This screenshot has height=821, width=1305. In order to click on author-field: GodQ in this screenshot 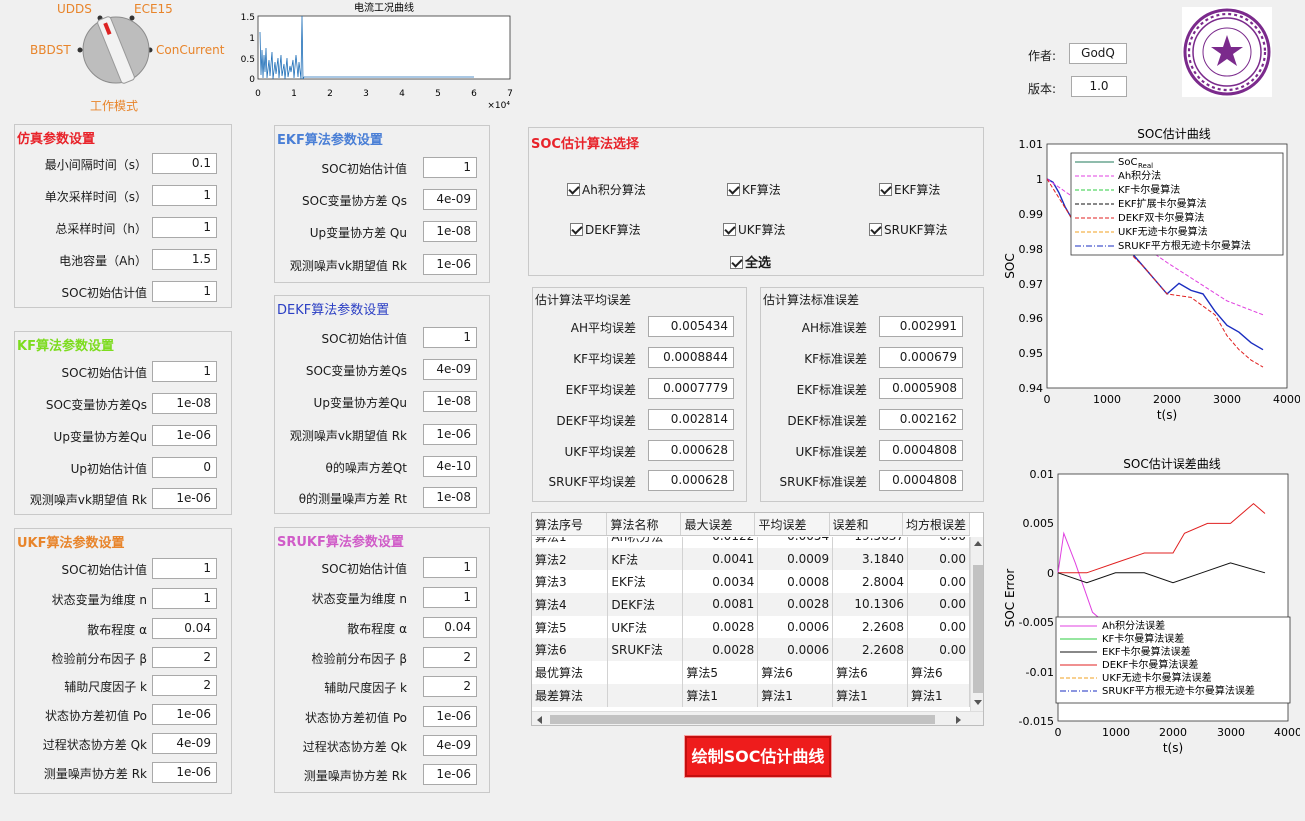, I will do `click(1098, 53)`.